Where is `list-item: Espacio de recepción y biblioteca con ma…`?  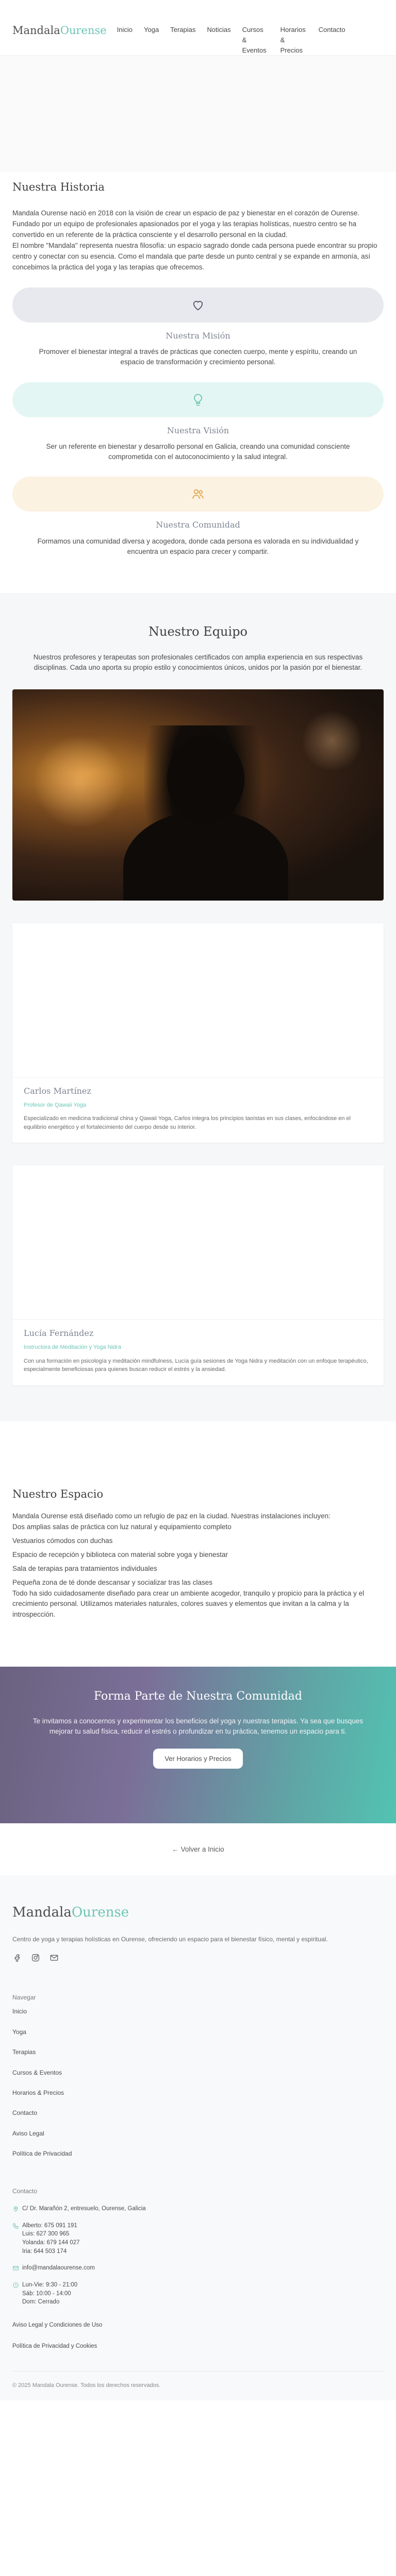
list-item: Espacio de recepción y biblioteca con ma… is located at coordinates (120, 1554).